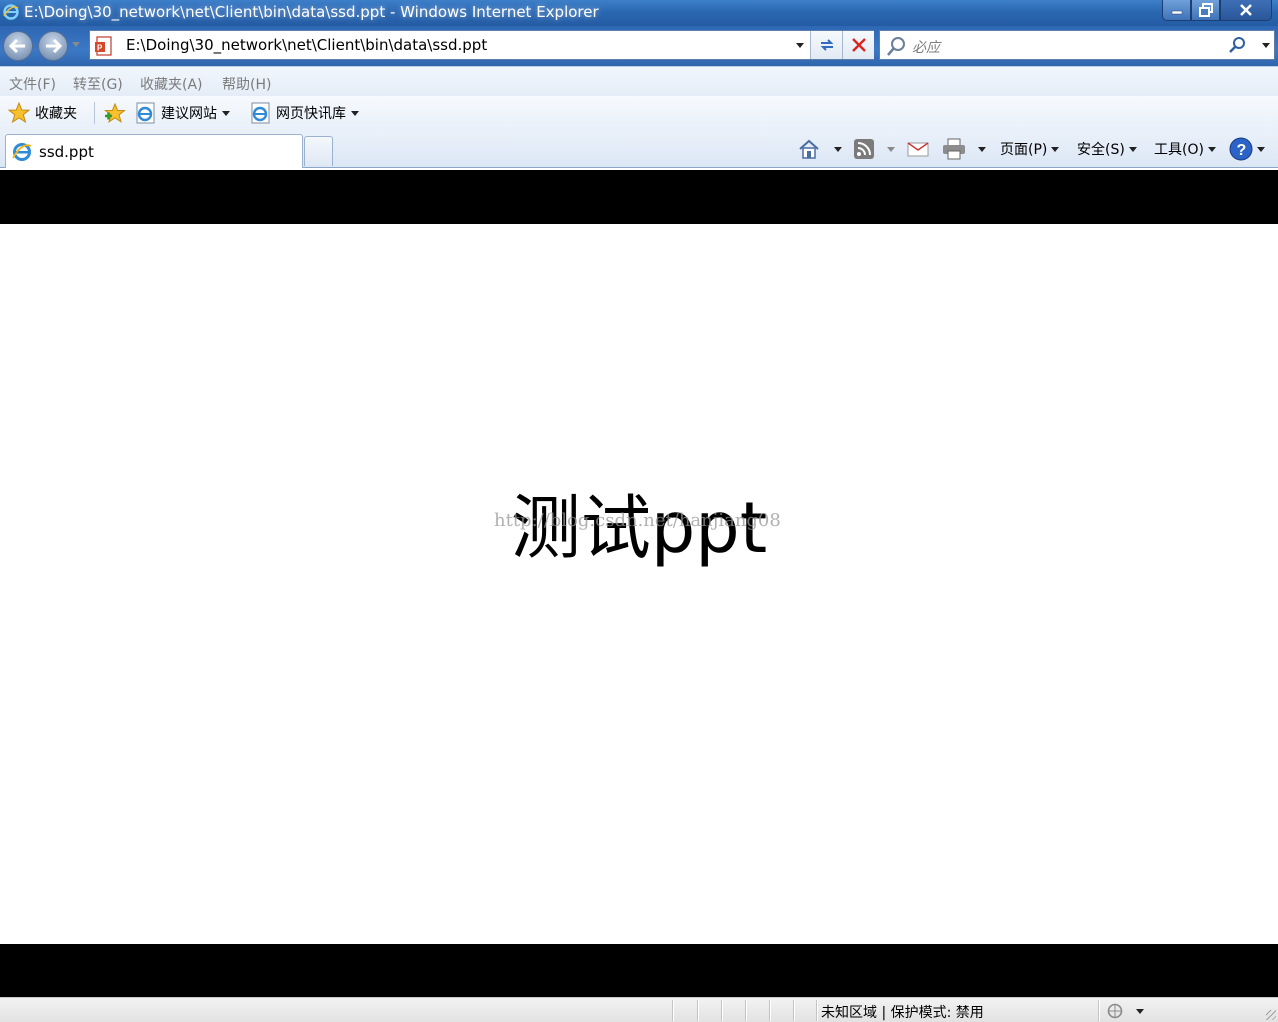 The image size is (1278, 1022). Describe the element at coordinates (100, 48) in the screenshot. I see `svg-text: P` at that location.